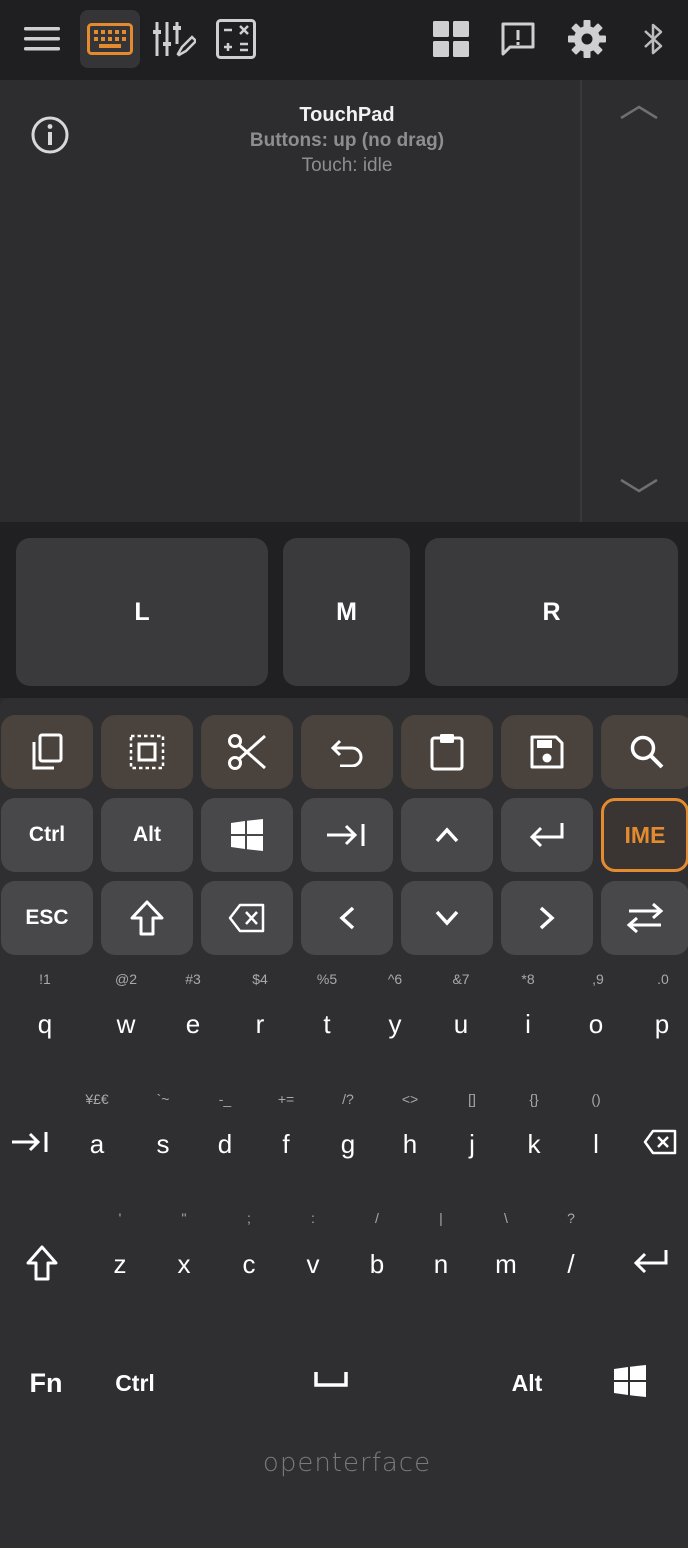 This screenshot has width=688, height=1548. I want to click on key-u: u, so click(461, 1024).